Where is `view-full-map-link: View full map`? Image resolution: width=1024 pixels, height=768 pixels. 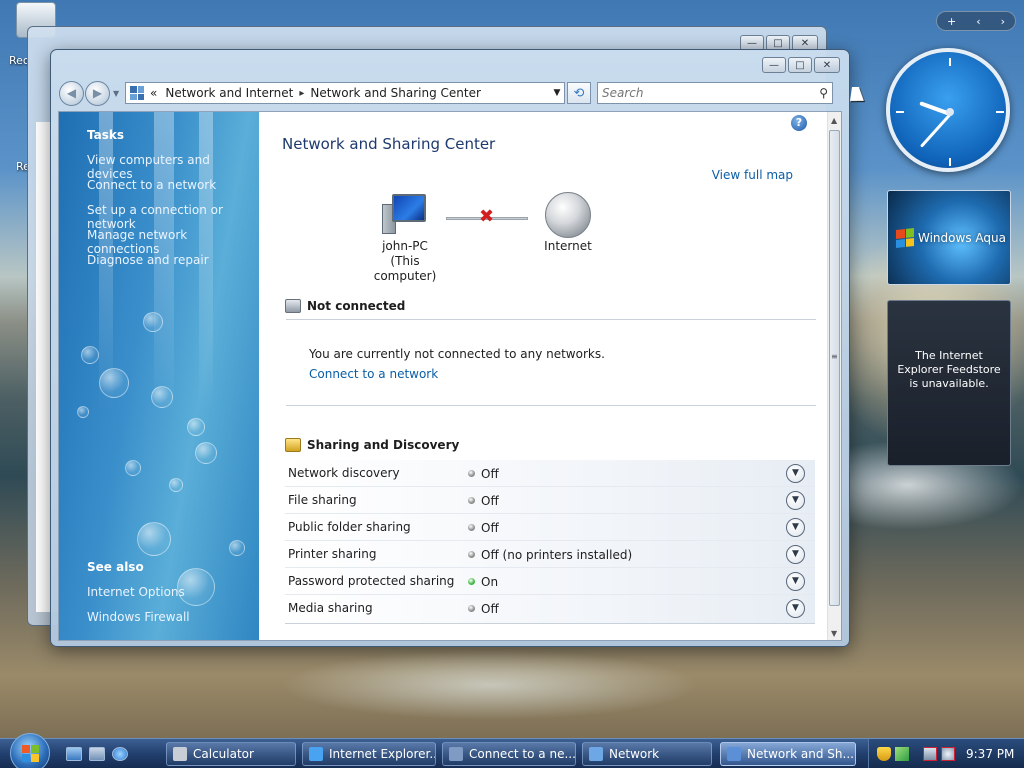
view-full-map-link: View full map is located at coordinates (752, 175).